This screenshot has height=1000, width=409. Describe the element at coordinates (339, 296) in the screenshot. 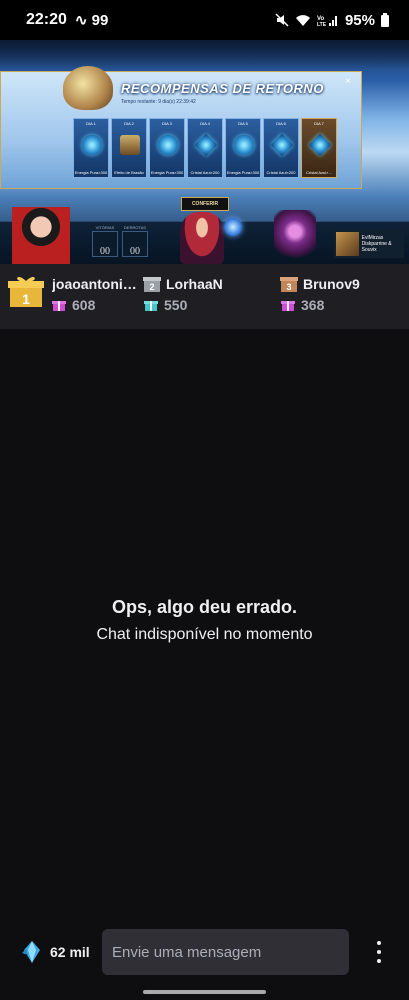

I see `leaderboard-item-3: 3 Brunov9 368` at that location.